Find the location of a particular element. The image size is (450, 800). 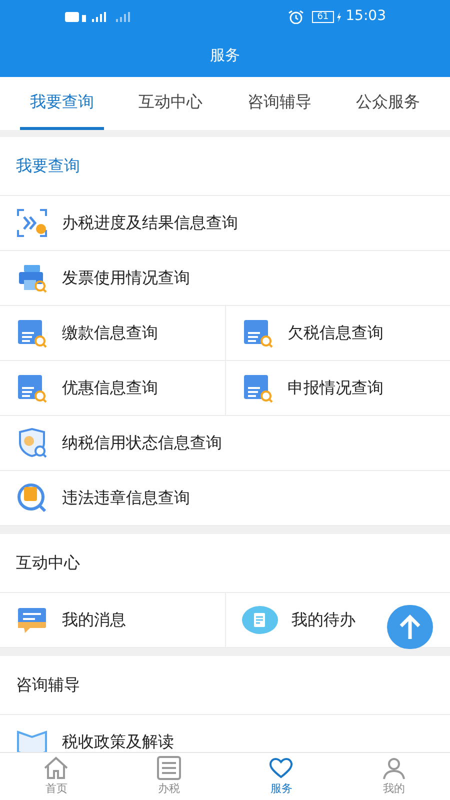

service-item: 纳税信用状态信息查询 is located at coordinates (225, 443).